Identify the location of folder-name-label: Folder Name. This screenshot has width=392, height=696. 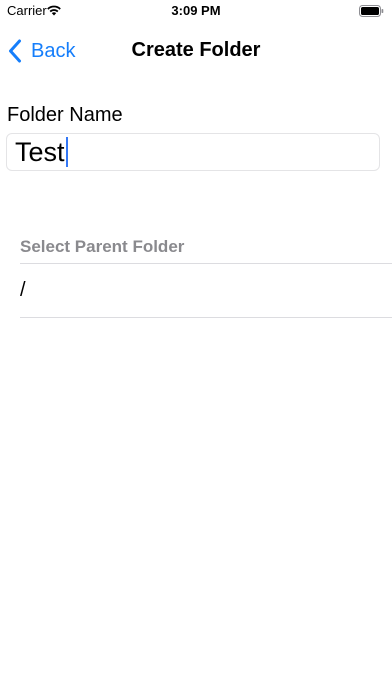
(65, 115).